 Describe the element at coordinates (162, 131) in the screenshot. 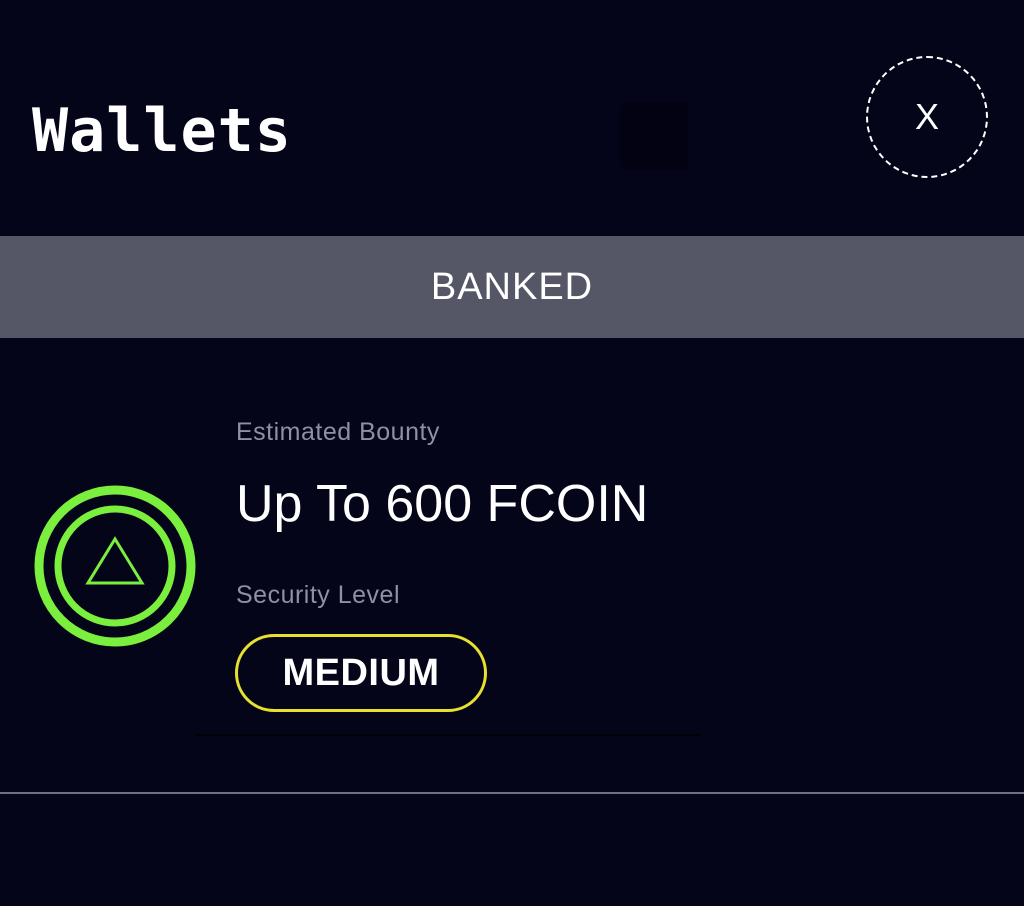

I see `page-title: Wallets` at that location.